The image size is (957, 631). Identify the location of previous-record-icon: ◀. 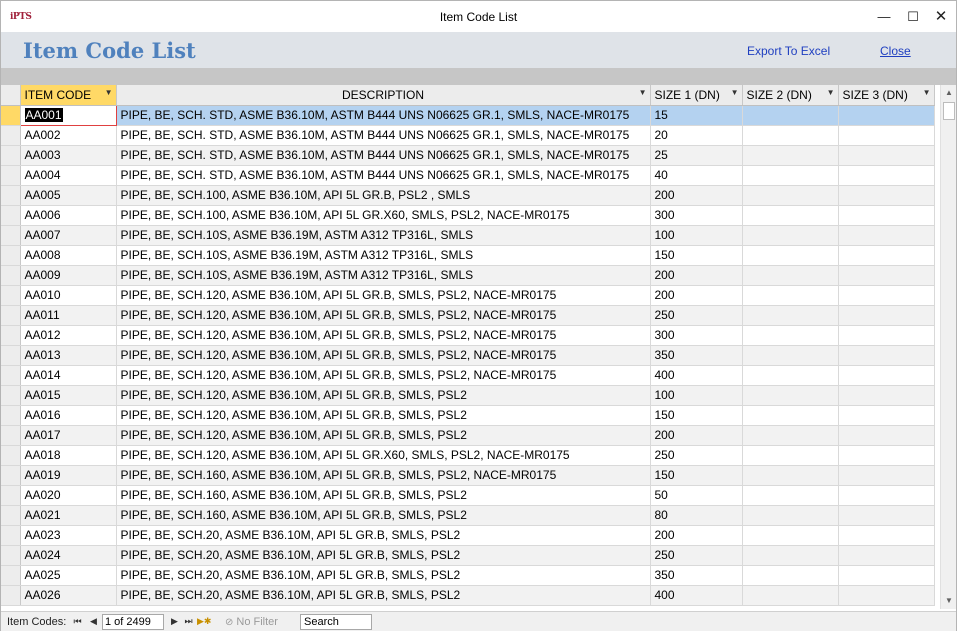
(93, 621).